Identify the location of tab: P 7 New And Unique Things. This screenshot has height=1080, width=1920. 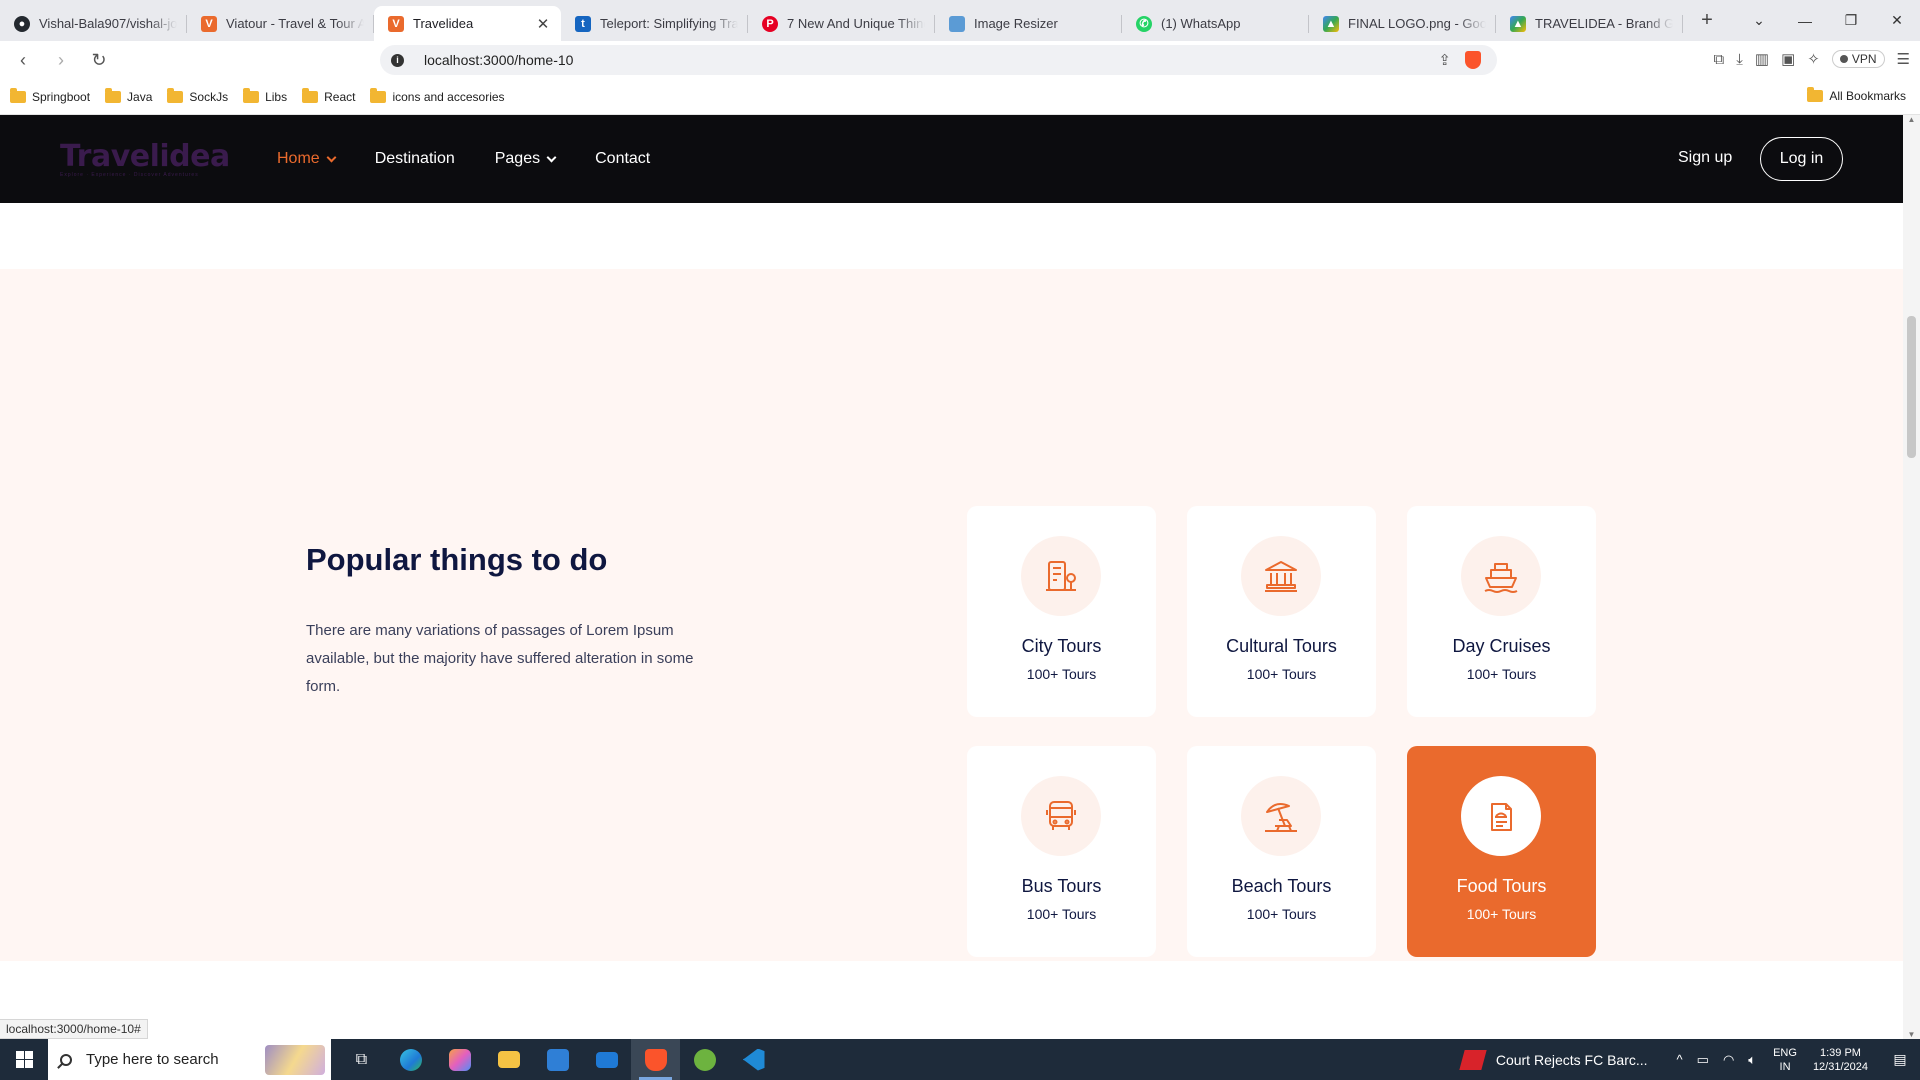
(841, 23).